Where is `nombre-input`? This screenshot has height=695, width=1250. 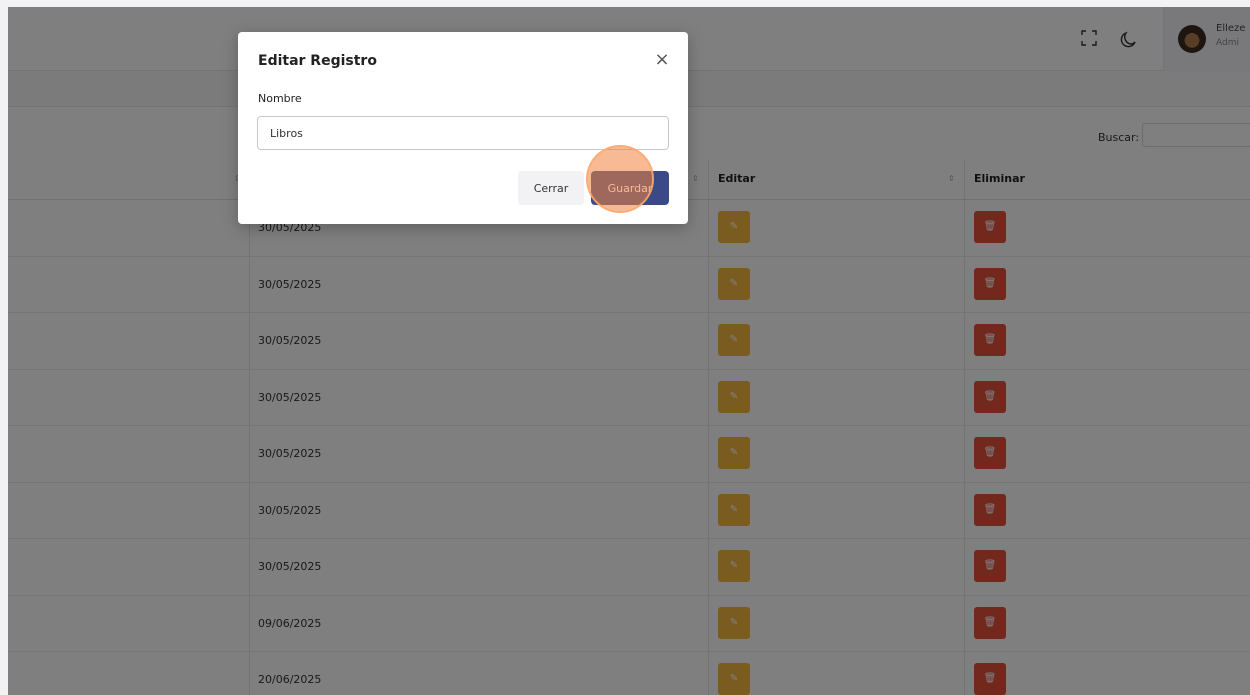
nombre-input is located at coordinates (463, 133).